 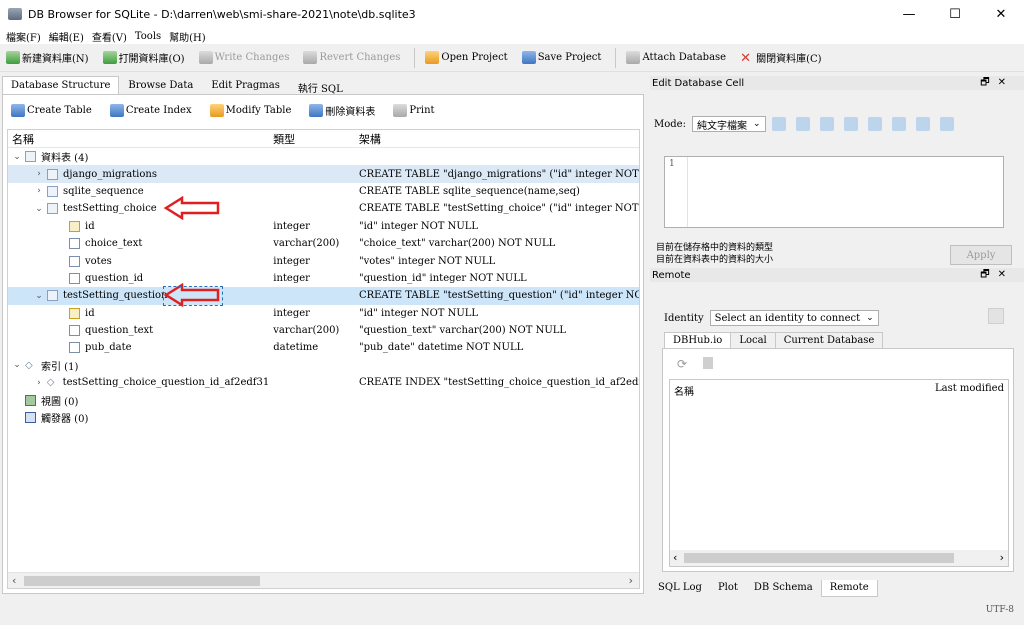 What do you see at coordinates (243, 58) in the screenshot?
I see `write-changes-button: Write Changes` at bounding box center [243, 58].